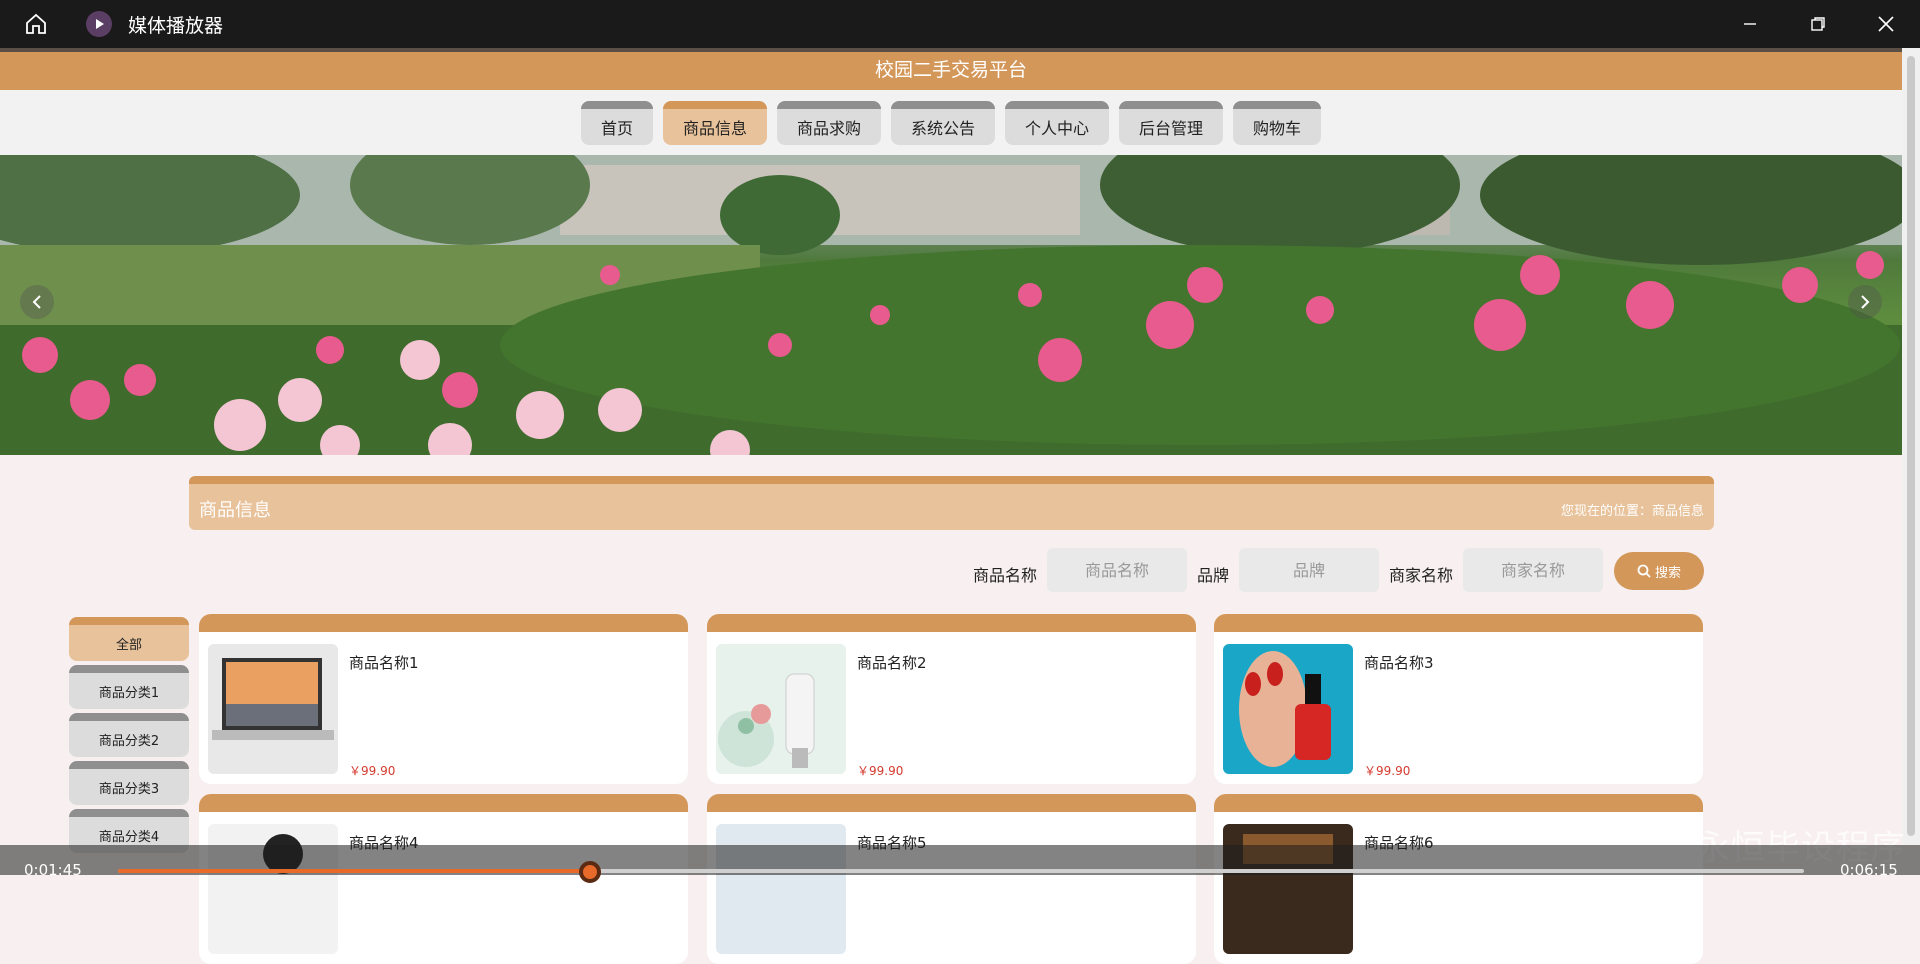 This screenshot has width=1920, height=964. I want to click on home-icon, so click(36, 23).